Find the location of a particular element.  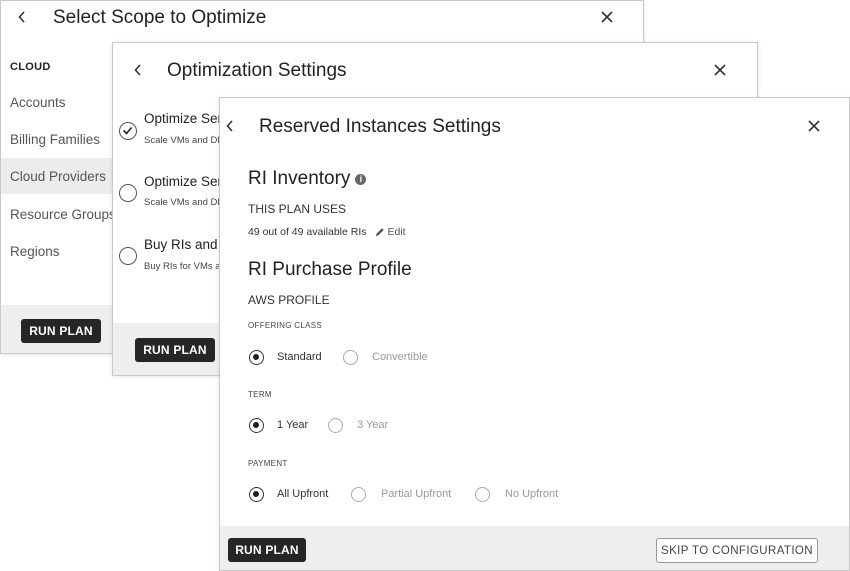

nav-item-cloud-providers: Cloud Providers is located at coordinates (57, 176).